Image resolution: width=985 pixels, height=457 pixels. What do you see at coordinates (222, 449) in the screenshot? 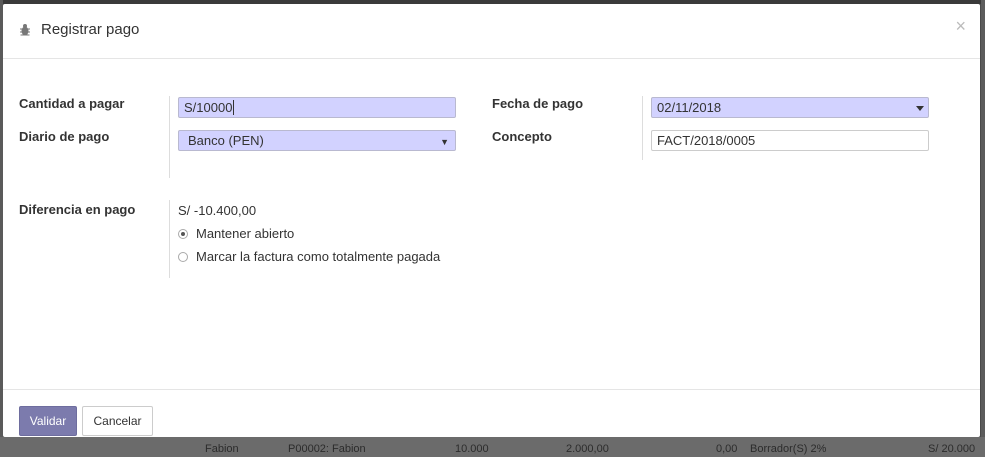
I see `background-cell: Fabion` at bounding box center [222, 449].